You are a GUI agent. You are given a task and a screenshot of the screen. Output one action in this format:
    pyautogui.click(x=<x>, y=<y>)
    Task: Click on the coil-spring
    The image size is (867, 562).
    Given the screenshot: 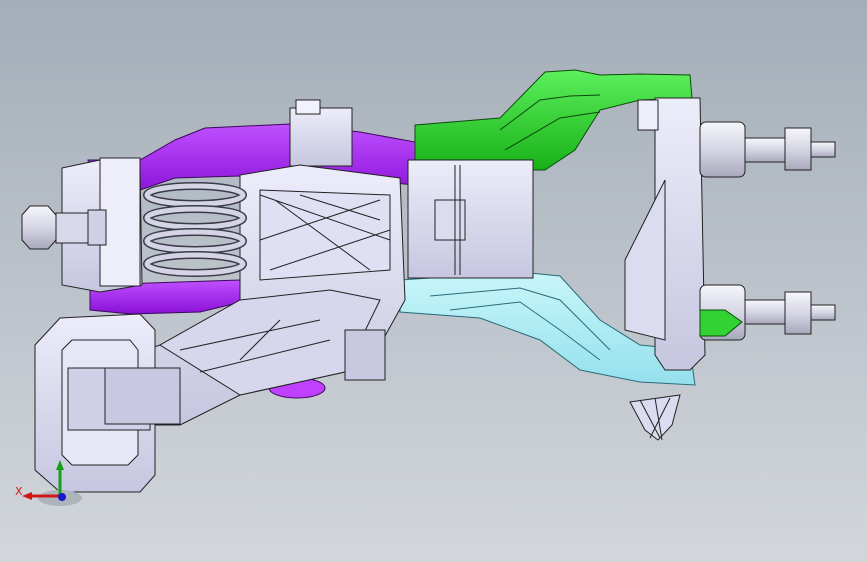 What is the action you would take?
    pyautogui.click(x=195, y=229)
    